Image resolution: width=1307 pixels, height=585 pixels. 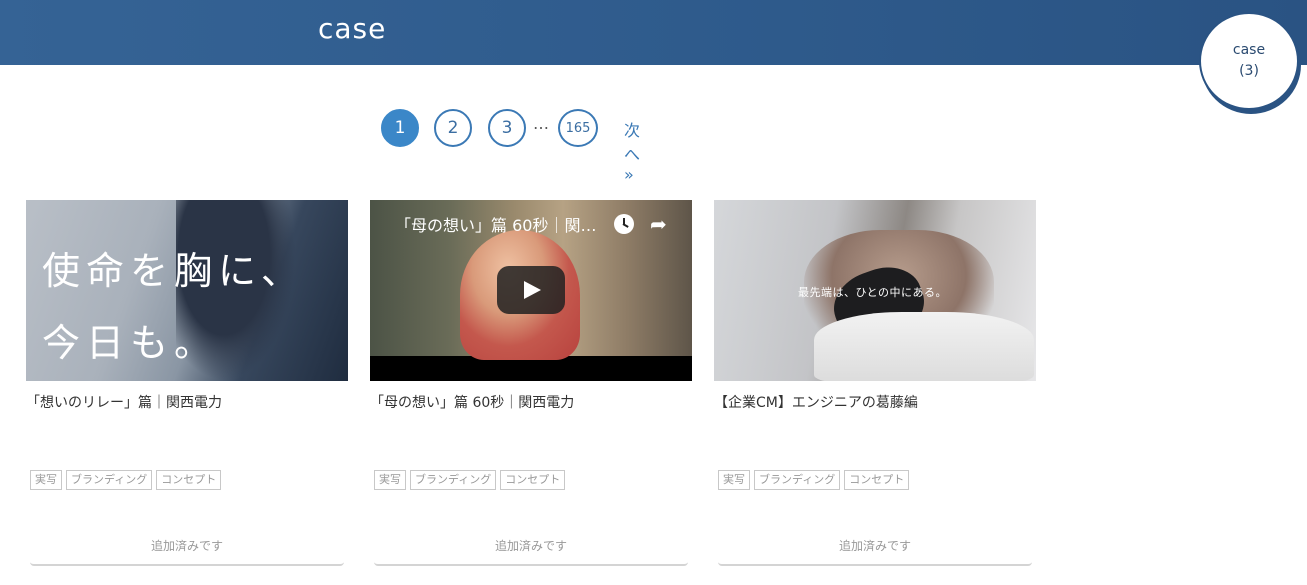 I want to click on share-icon: ➦, so click(x=658, y=224).